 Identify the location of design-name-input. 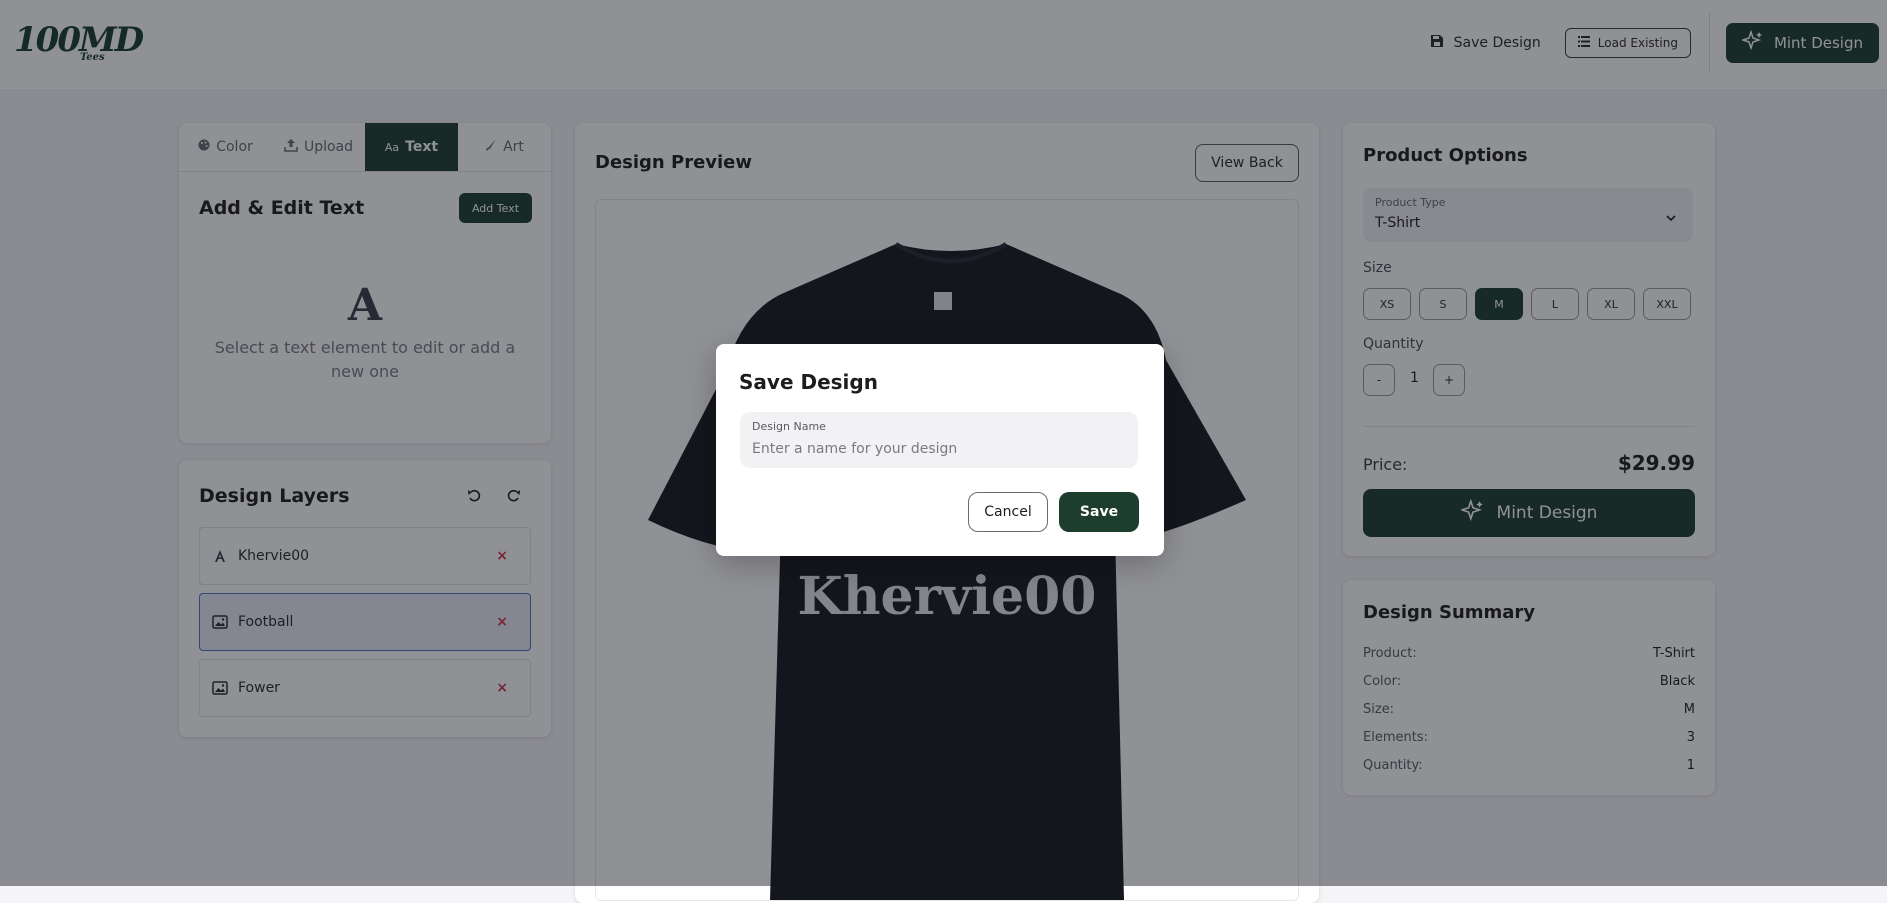
(937, 449).